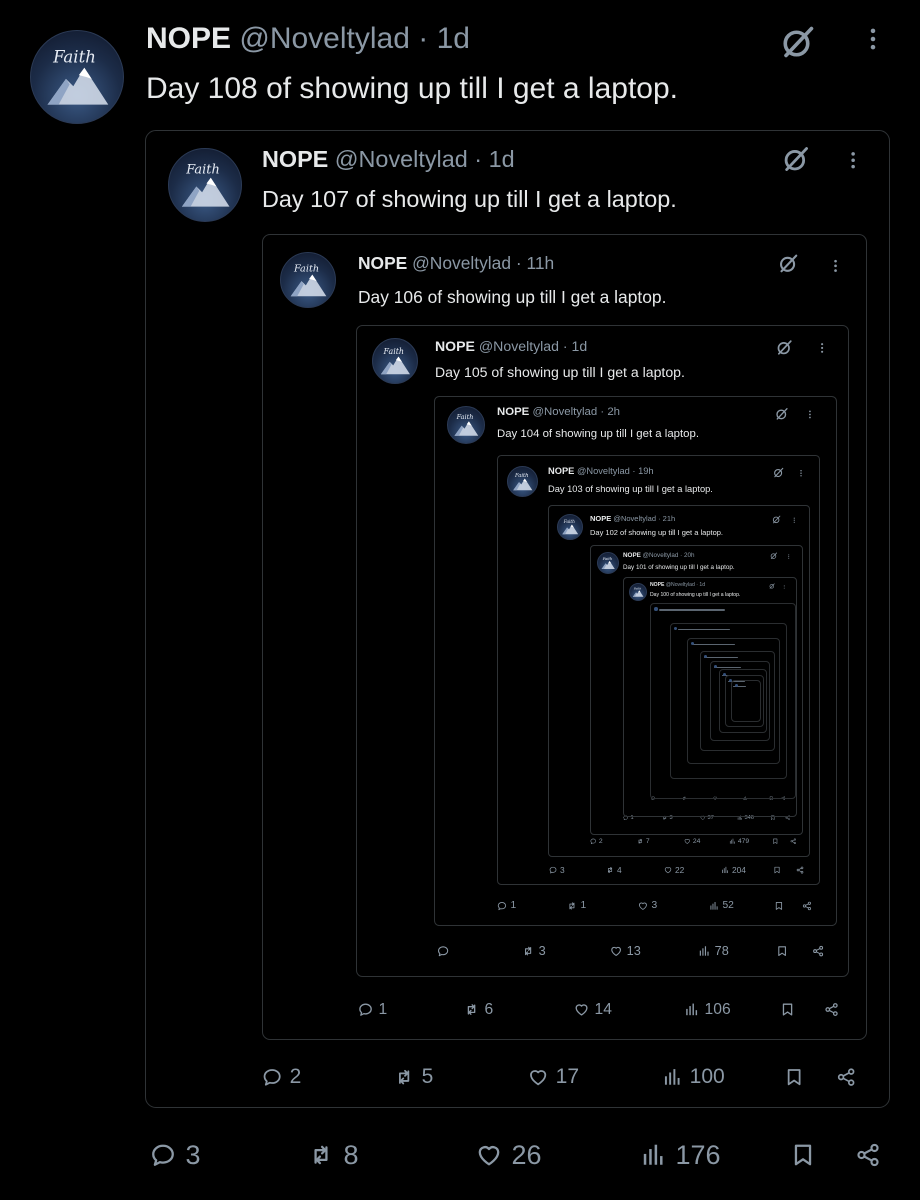 The image size is (920, 1200). What do you see at coordinates (593, 1009) in the screenshot?
I see `like-button: 14` at bounding box center [593, 1009].